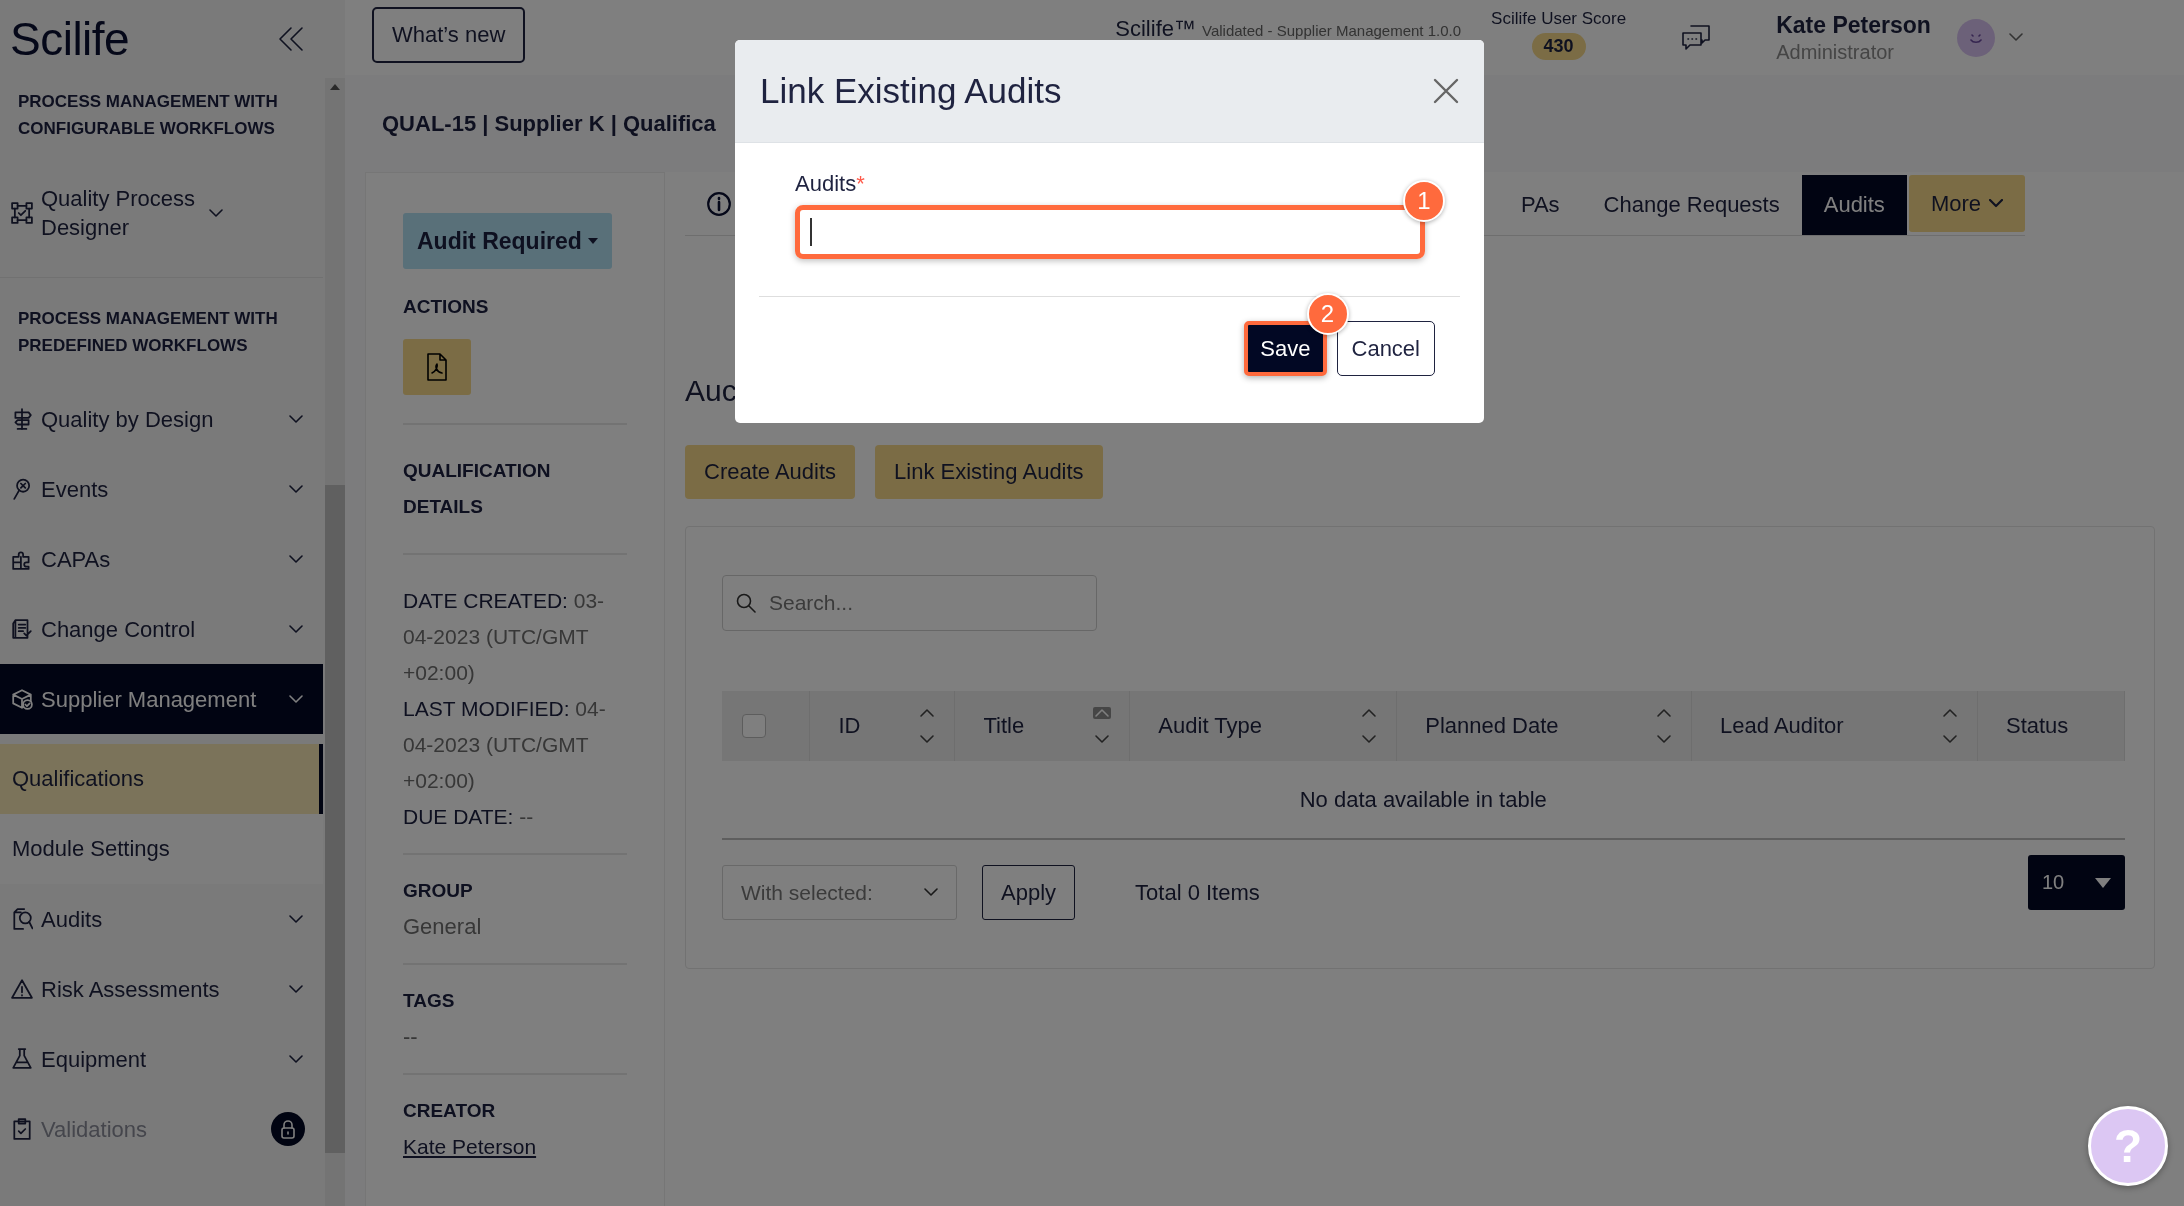  What do you see at coordinates (2076, 882) in the screenshot?
I see `page-size-dropdown: 10` at bounding box center [2076, 882].